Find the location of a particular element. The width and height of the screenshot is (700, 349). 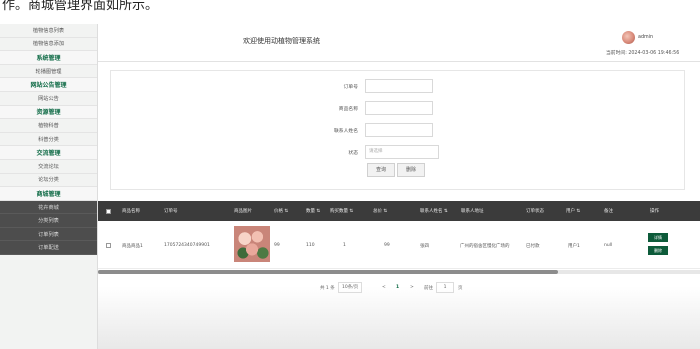

sidebar-item-label: 植物信息列表 is located at coordinates (48, 30).